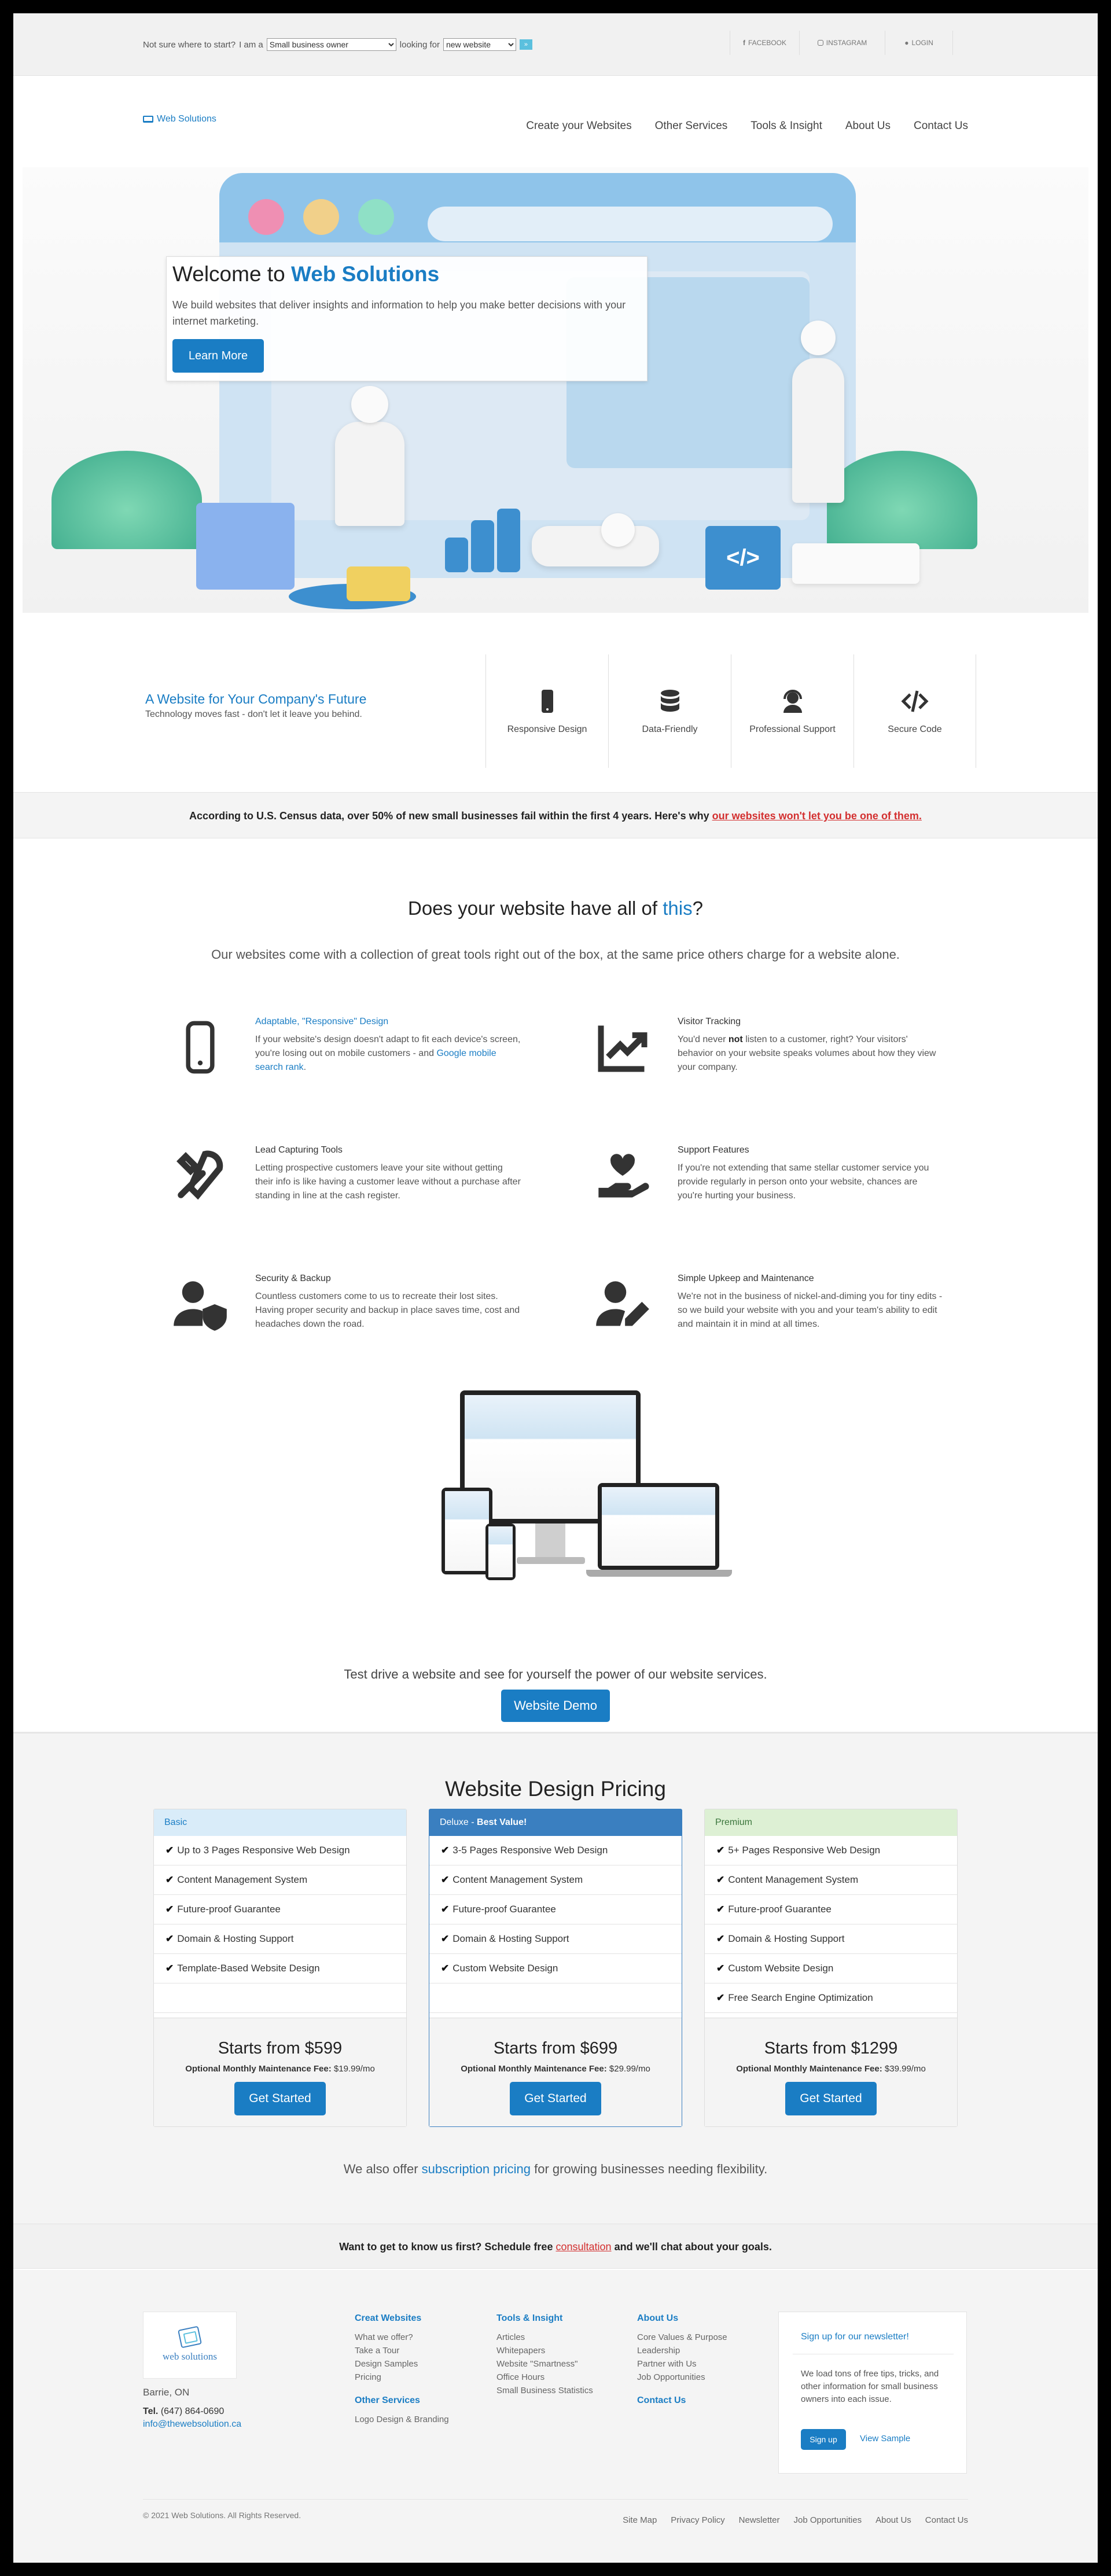 The image size is (1111, 2576). Describe the element at coordinates (199, 1175) in the screenshot. I see `tools-icon` at that location.